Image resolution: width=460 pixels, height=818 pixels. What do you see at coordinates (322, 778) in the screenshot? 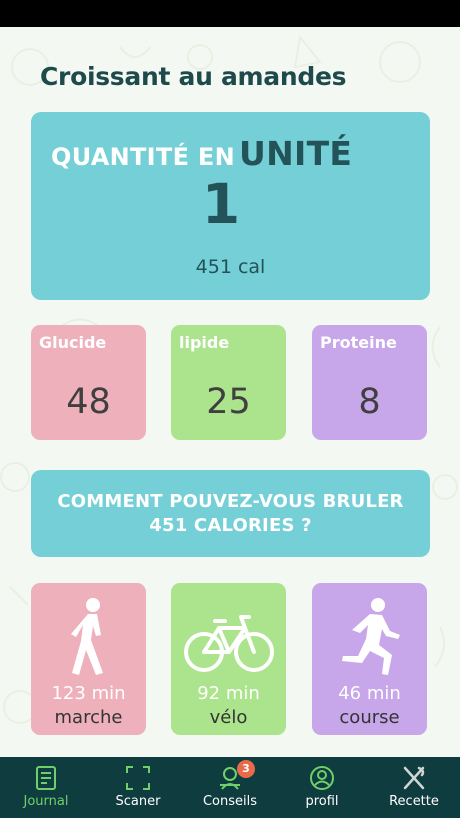
I see `profile-icon` at bounding box center [322, 778].